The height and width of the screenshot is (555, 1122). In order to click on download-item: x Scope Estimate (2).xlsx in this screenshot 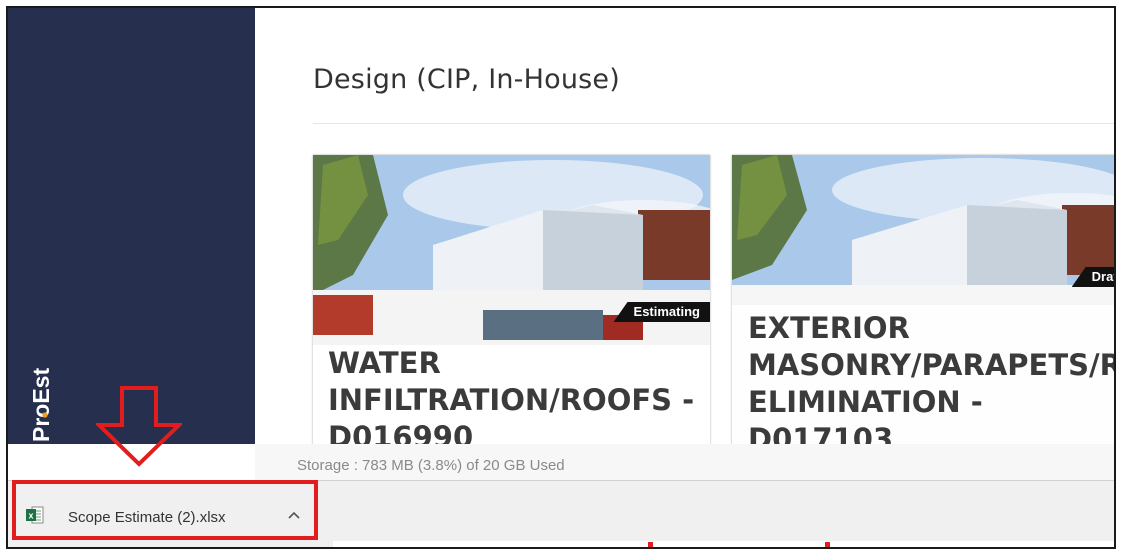, I will do `click(169, 516)`.